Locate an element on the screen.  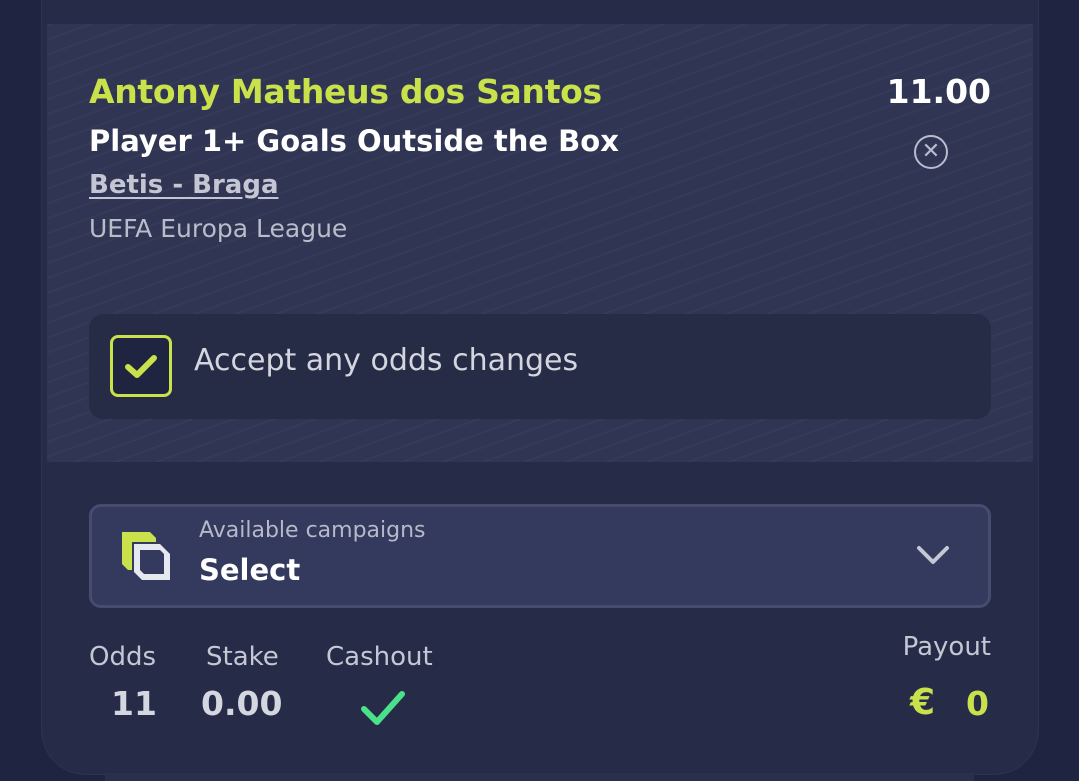
remove-selection-button: ✕ is located at coordinates (931, 152).